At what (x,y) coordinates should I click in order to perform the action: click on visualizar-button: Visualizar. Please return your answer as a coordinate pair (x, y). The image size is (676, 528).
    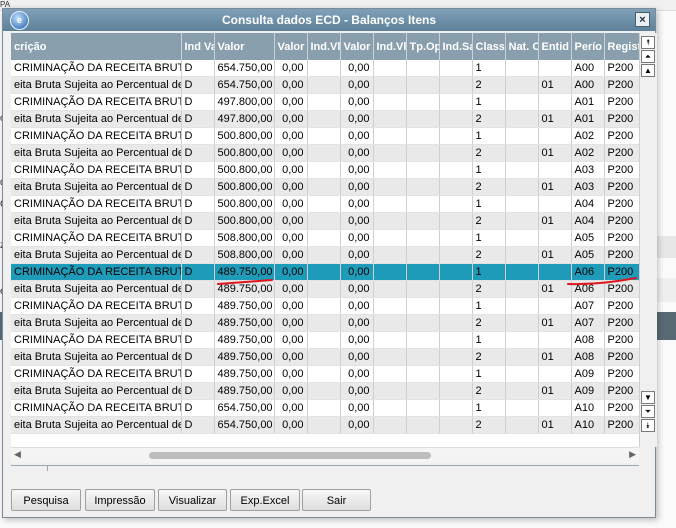
    Looking at the image, I should click on (192, 500).